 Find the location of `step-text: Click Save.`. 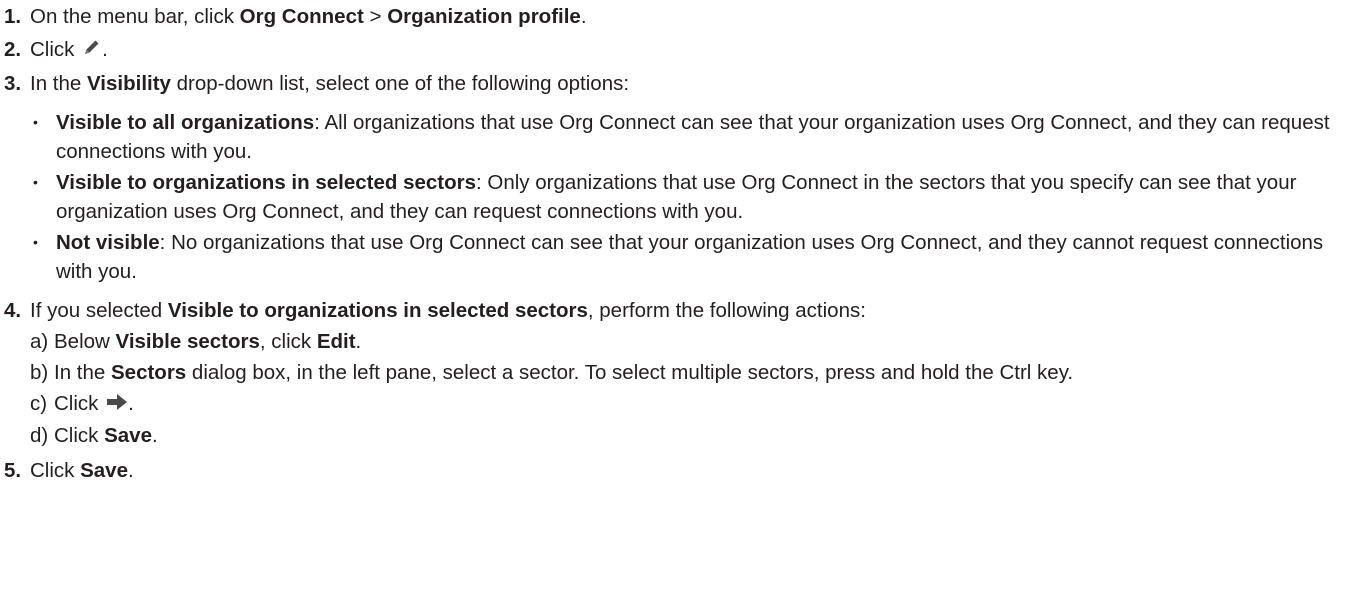

step-text: Click Save. is located at coordinates (694, 470).